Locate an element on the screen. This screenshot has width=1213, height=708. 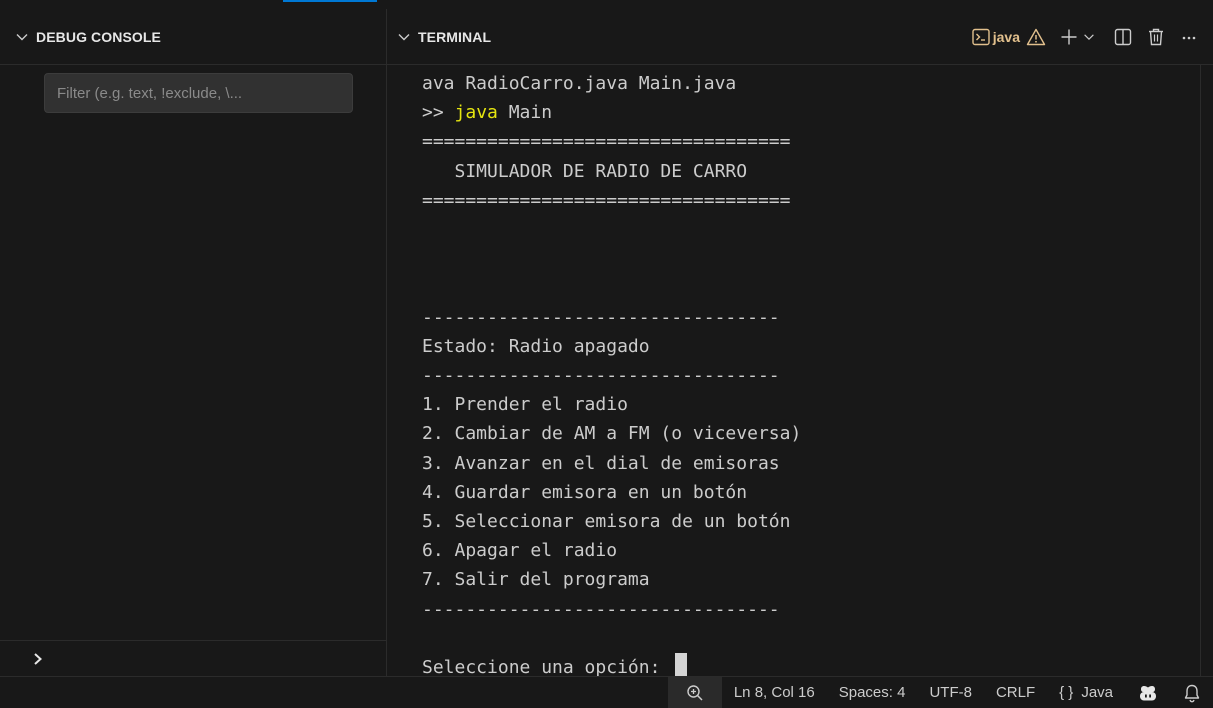
language-mode: { } Java is located at coordinates (1086, 692).